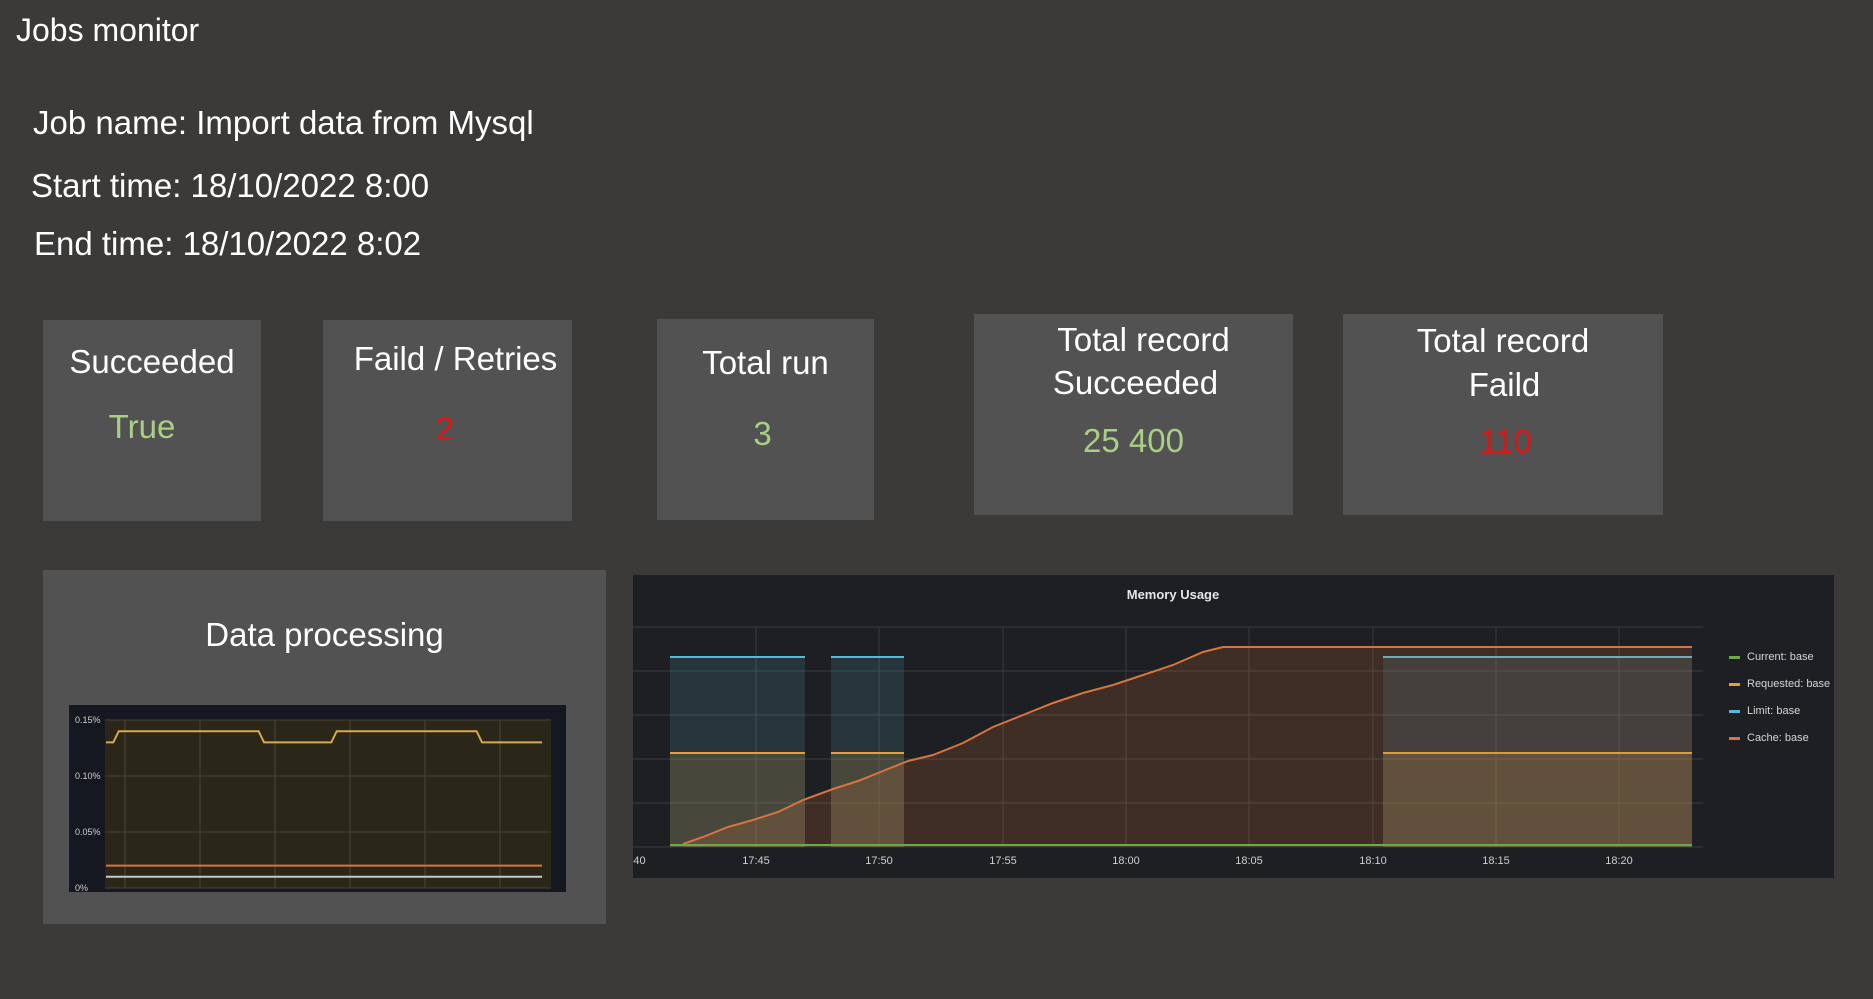 This screenshot has width=1873, height=999. Describe the element at coordinates (639, 861) in the screenshot. I see `mem-x-tick-label: :40` at that location.